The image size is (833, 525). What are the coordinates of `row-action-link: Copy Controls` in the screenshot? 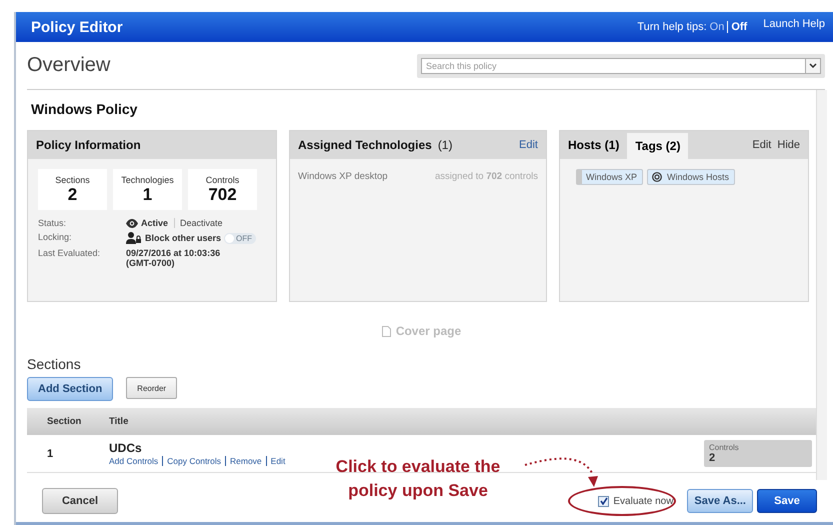 It's located at (191, 461).